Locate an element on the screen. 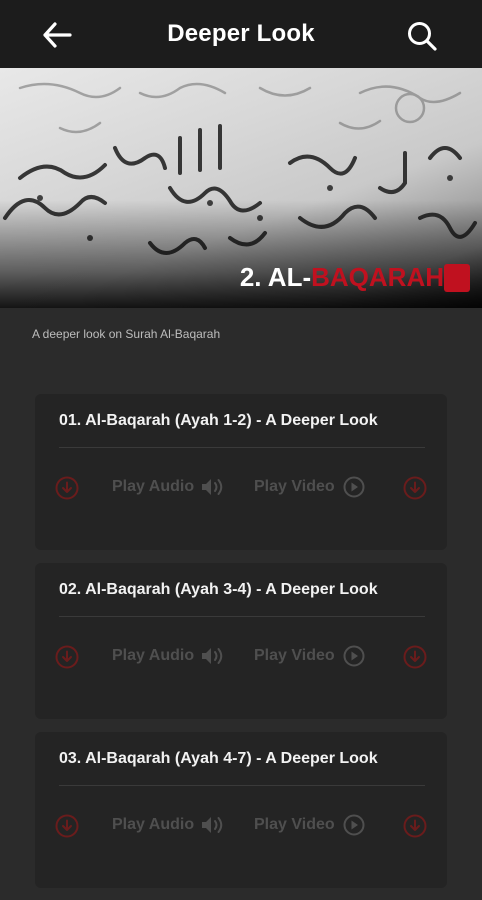 The height and width of the screenshot is (900, 482). search-button is located at coordinates (422, 36).